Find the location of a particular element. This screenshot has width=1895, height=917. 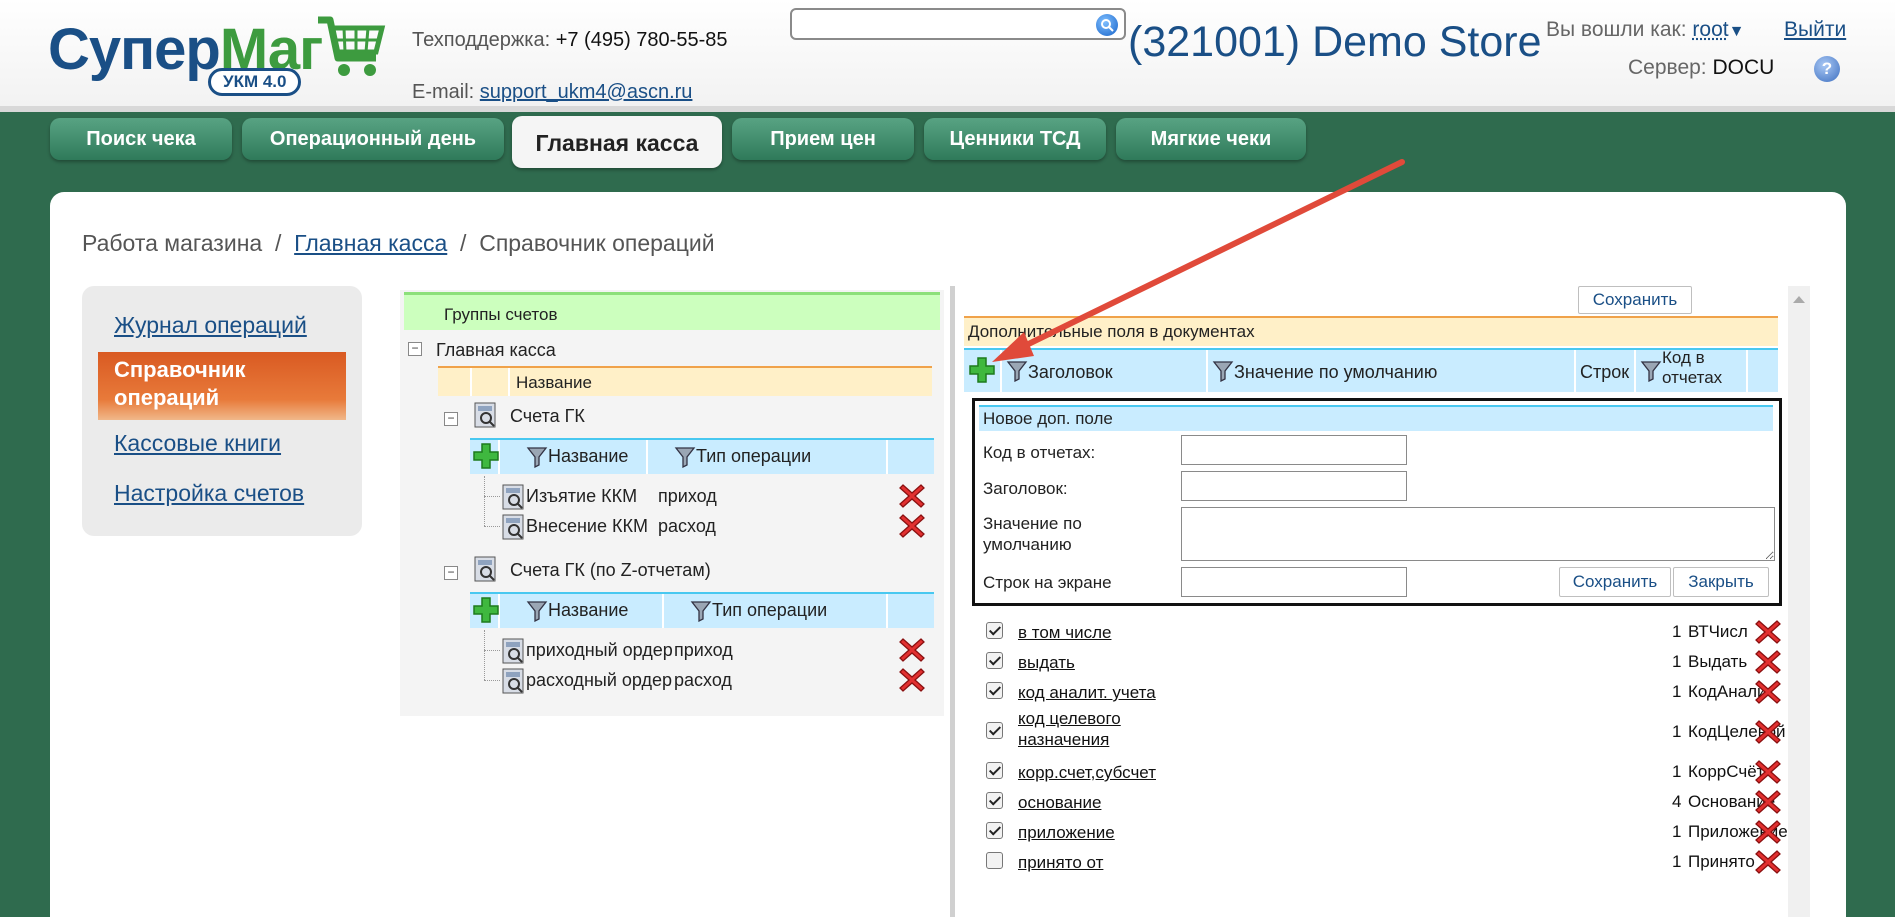

sidebar-item-journal: Журнал операций is located at coordinates (210, 325).